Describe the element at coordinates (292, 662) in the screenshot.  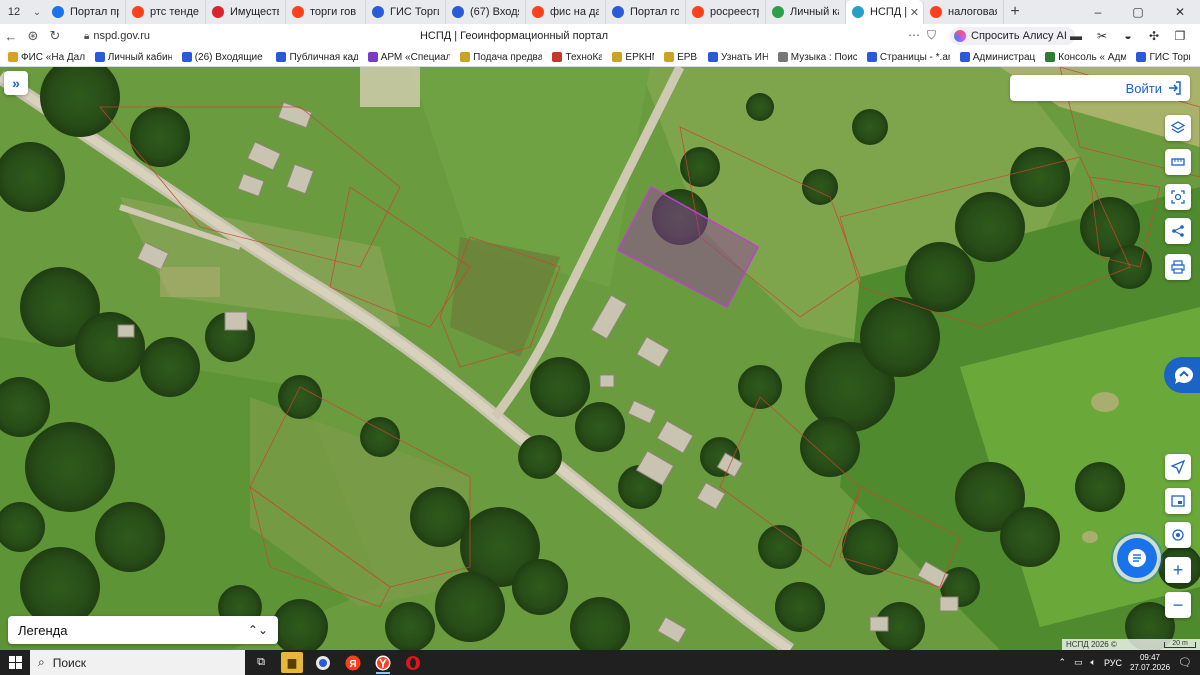
I see `file-explorer-icon: ▆` at that location.